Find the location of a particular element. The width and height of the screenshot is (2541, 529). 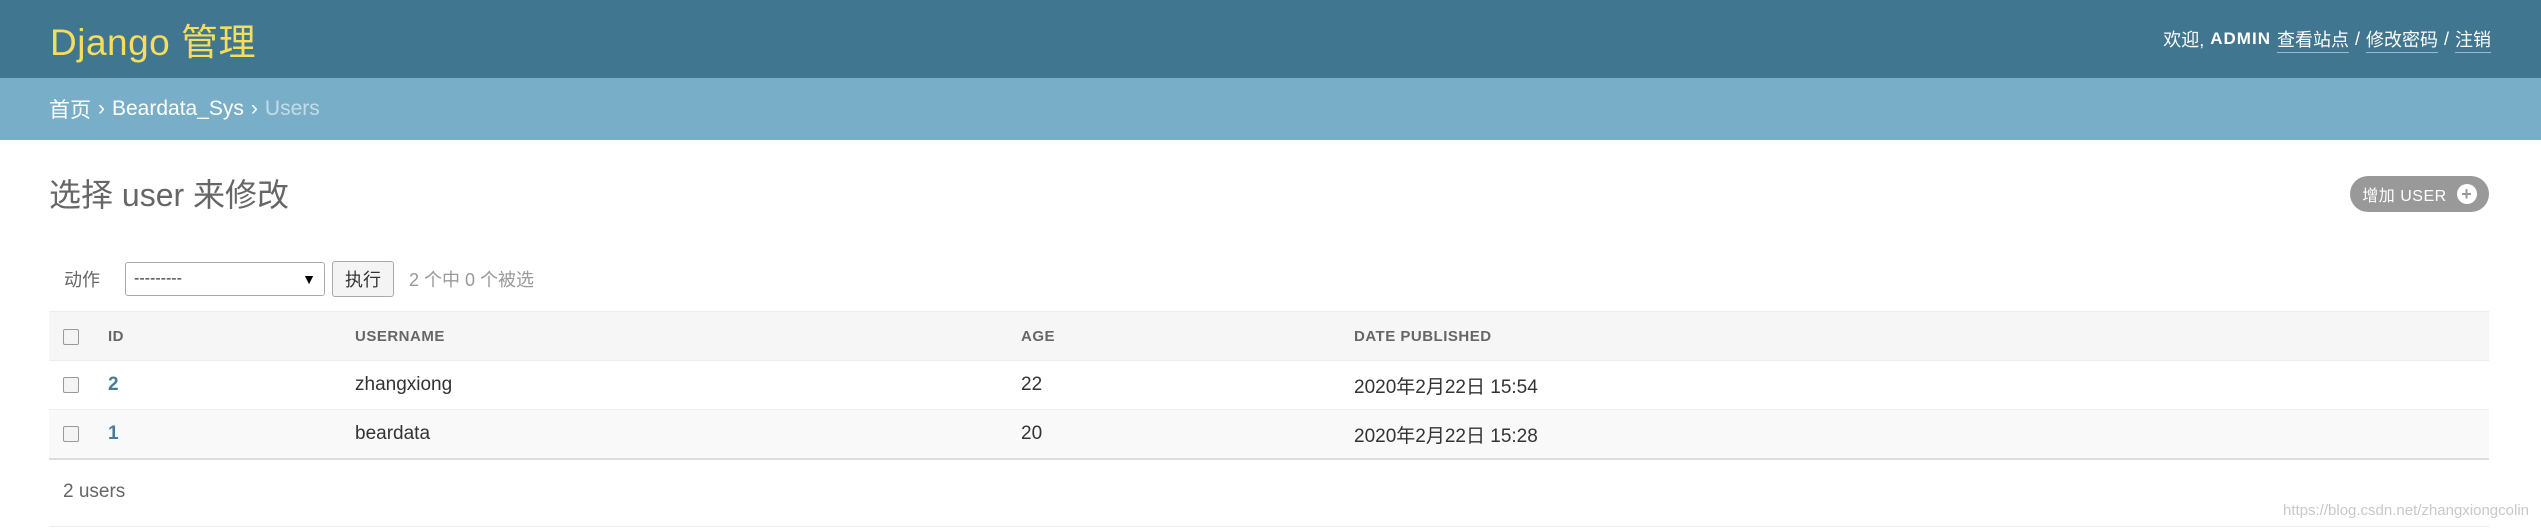

breadcrumb: 首页 › Beardata_Sys › Users is located at coordinates (1270, 109).